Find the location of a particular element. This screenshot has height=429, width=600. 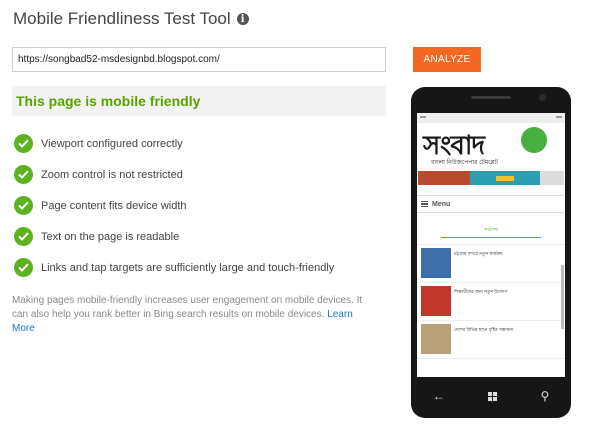

news-title: চট্টগ্রাম বন্দরে নতুন কার্যক্রম is located at coordinates (478, 253).